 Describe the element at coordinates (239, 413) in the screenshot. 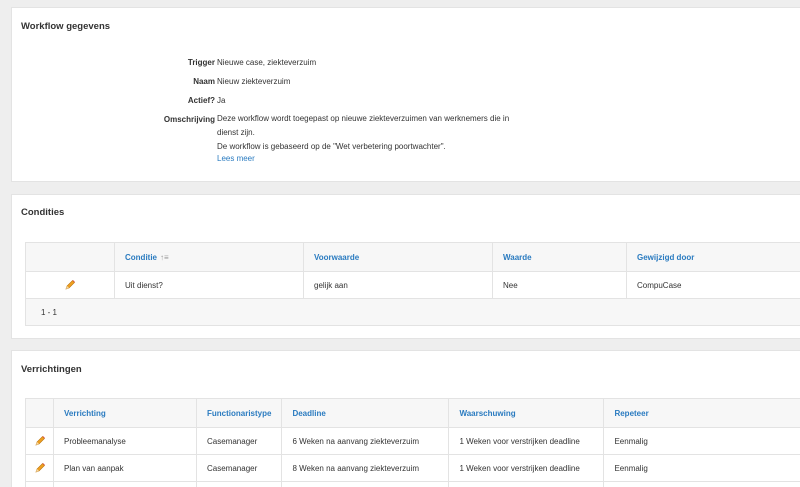

I see `verrichtingen-col-functionaristype: Functionaristype` at that location.